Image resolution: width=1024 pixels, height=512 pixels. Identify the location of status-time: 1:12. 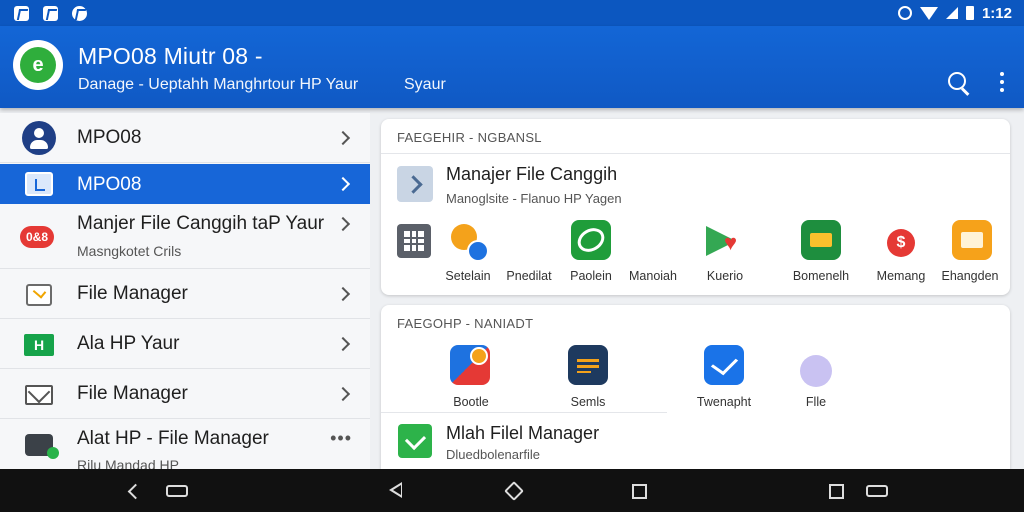
(996, 13).